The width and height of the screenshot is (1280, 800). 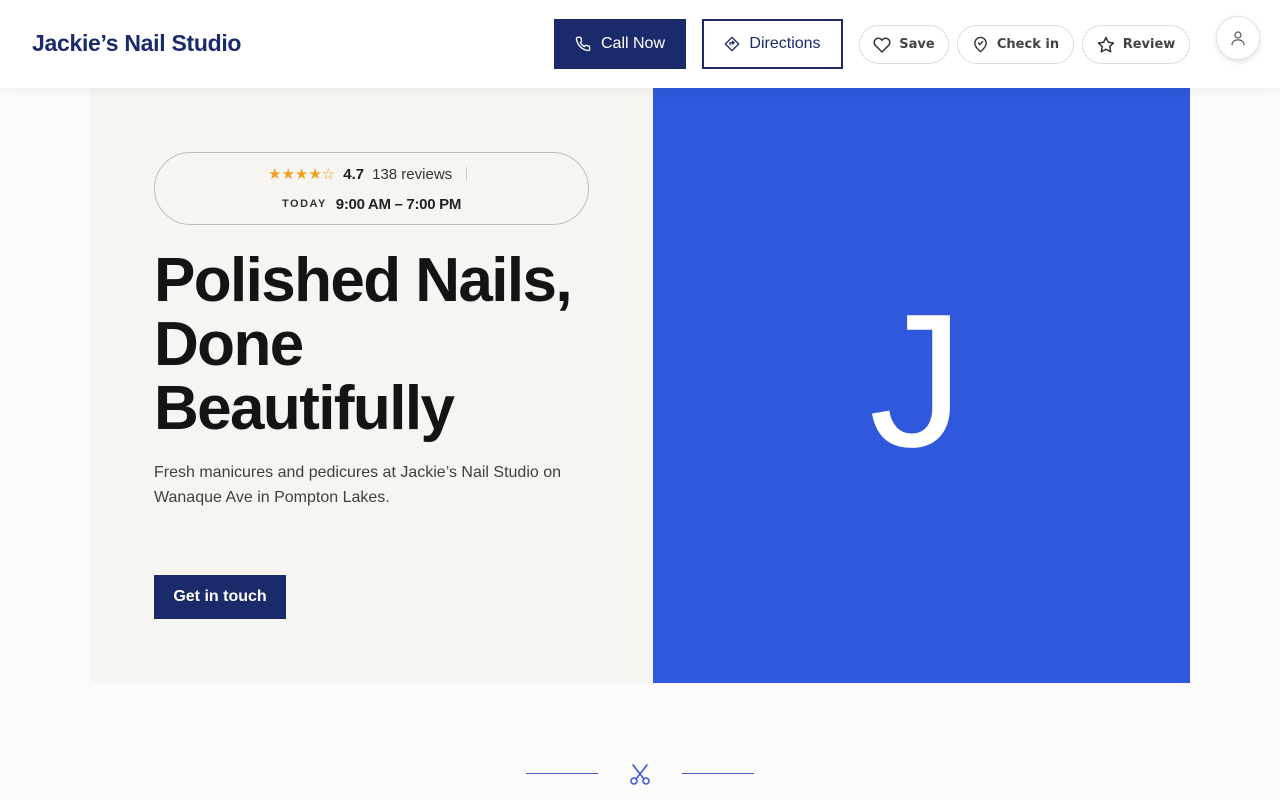 I want to click on directions-icon, so click(x=732, y=44).